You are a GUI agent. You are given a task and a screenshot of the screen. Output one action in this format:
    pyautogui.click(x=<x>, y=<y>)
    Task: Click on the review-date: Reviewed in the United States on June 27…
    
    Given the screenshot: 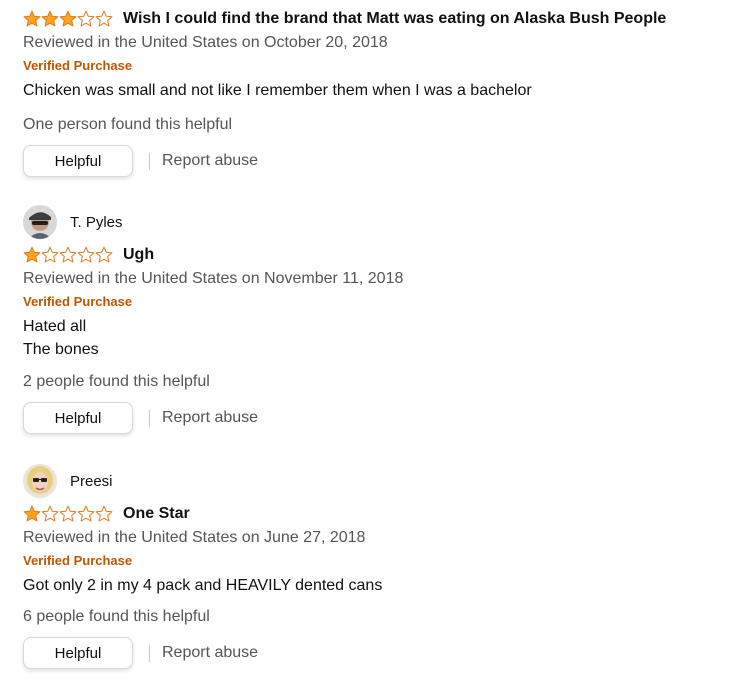 What is the action you would take?
    pyautogui.click(x=194, y=537)
    